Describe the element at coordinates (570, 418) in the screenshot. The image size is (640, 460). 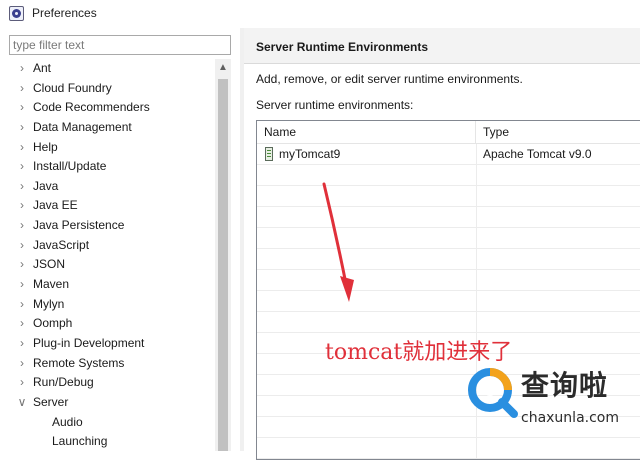
I see `watermark-url: chaxunla.com` at that location.